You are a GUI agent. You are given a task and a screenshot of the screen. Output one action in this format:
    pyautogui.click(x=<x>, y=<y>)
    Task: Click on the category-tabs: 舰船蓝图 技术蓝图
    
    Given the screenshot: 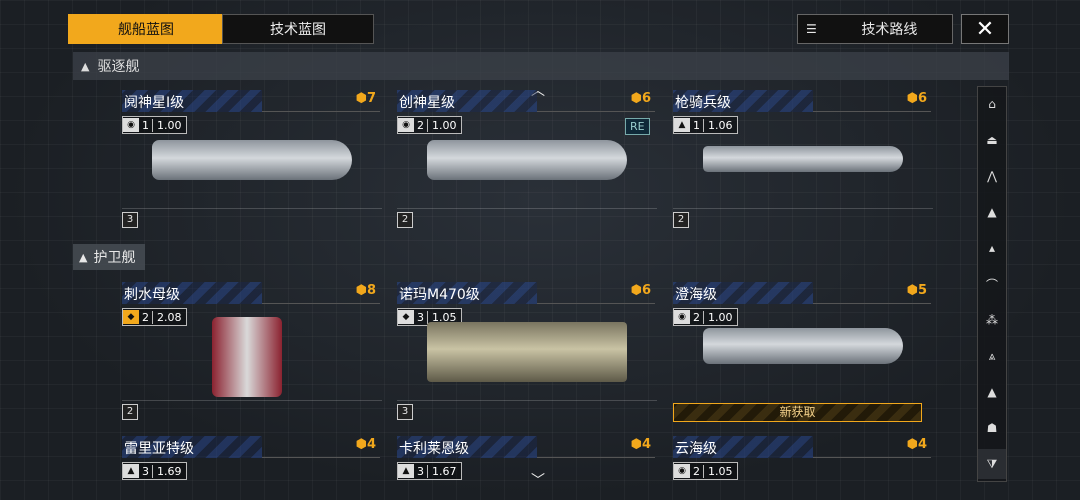 What is the action you would take?
    pyautogui.click(x=221, y=29)
    